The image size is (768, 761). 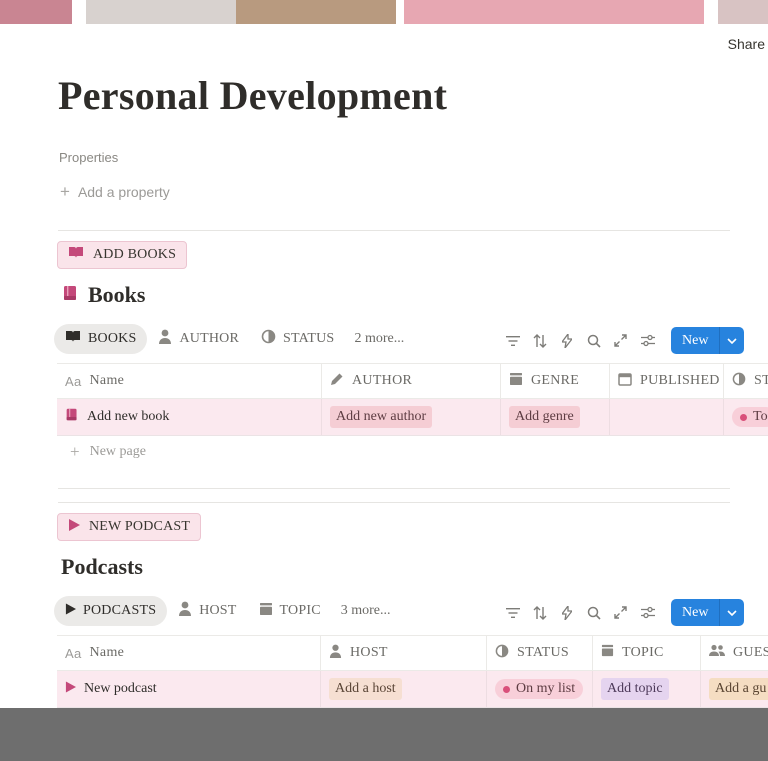 What do you see at coordinates (750, 417) in the screenshot?
I see `status-badge: To` at bounding box center [750, 417].